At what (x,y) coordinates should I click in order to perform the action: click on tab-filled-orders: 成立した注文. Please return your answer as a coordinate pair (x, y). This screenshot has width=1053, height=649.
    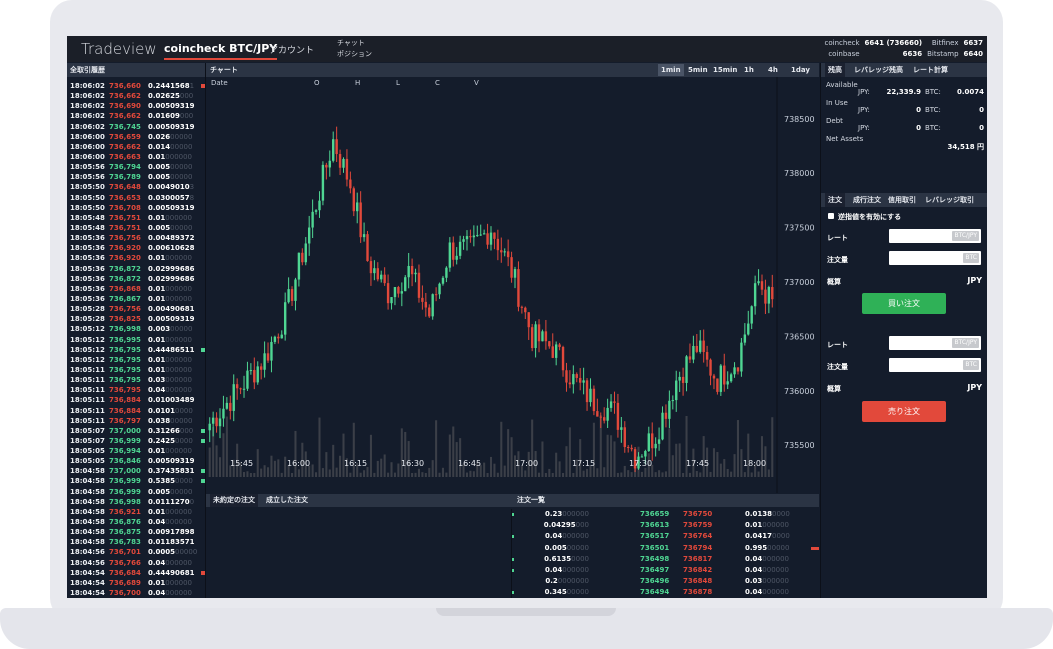
    Looking at the image, I should click on (287, 500).